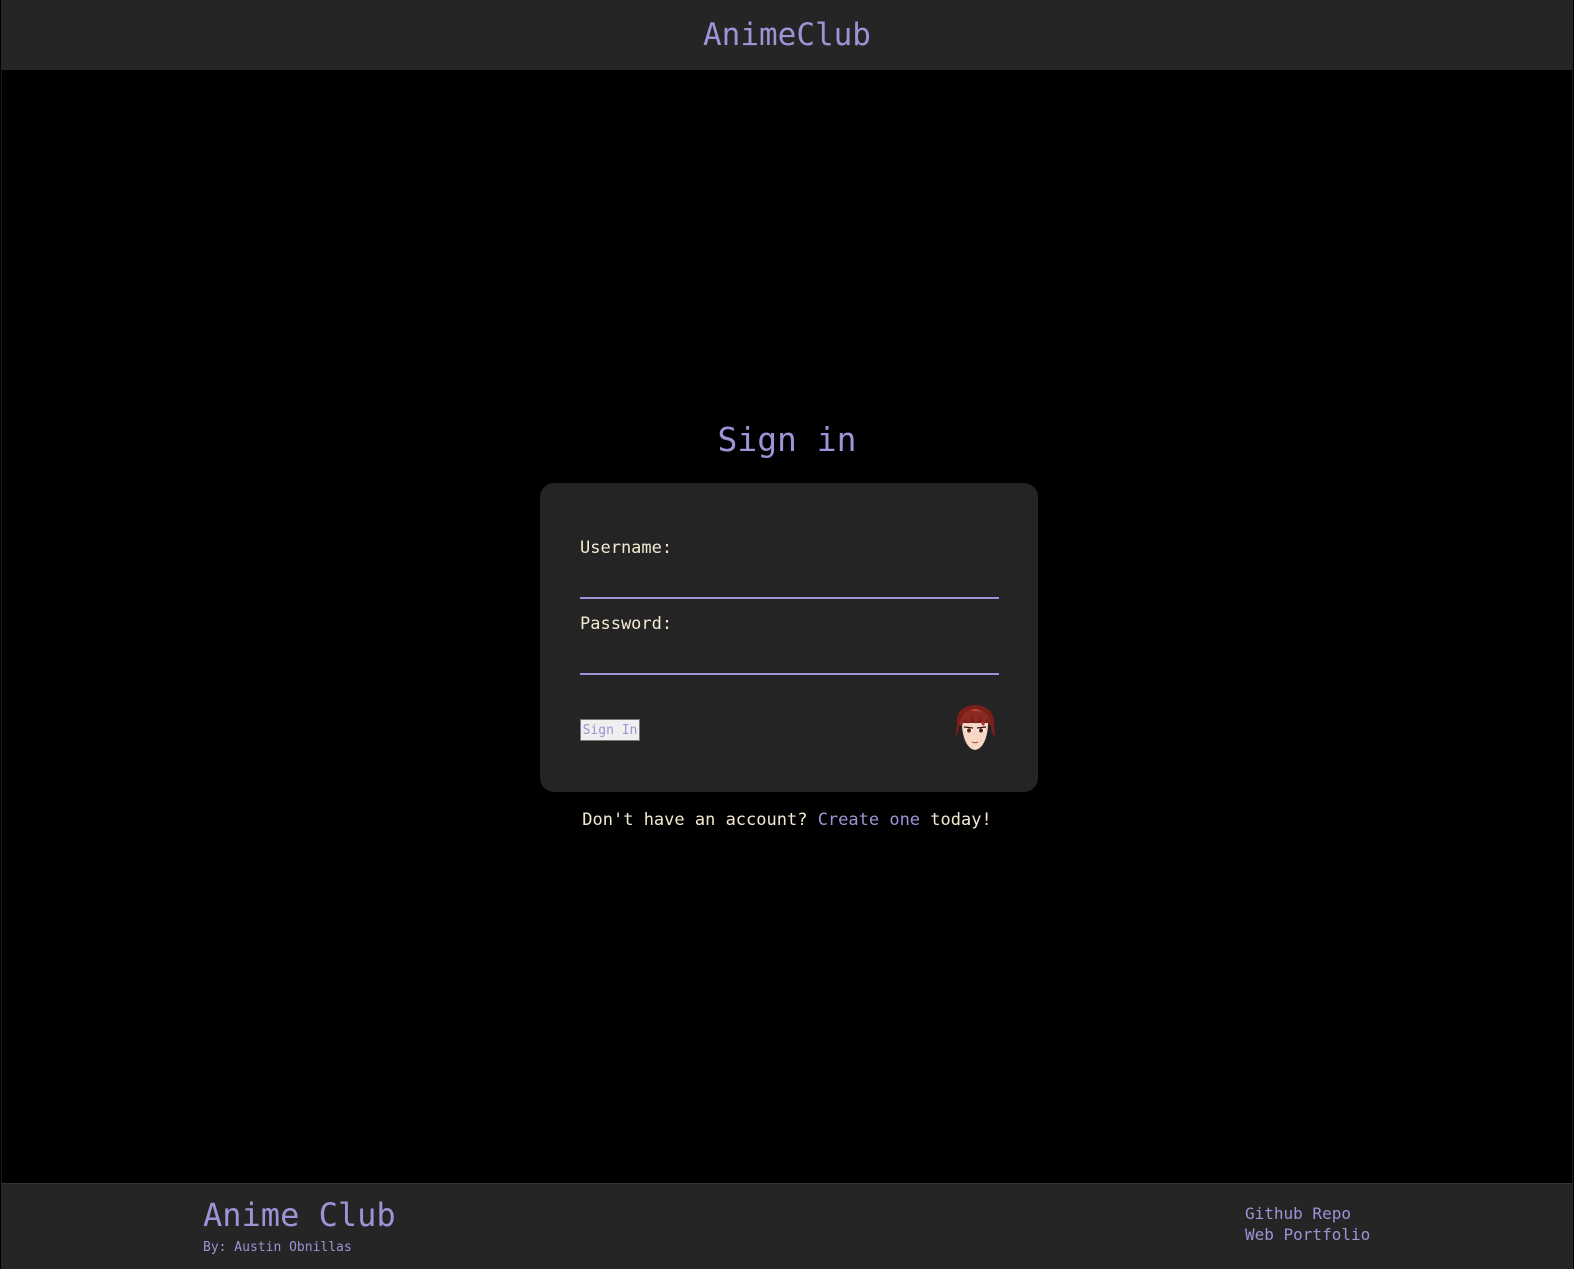 Image resolution: width=1574 pixels, height=1269 pixels. I want to click on top-header: AnimeClub, so click(787, 35).